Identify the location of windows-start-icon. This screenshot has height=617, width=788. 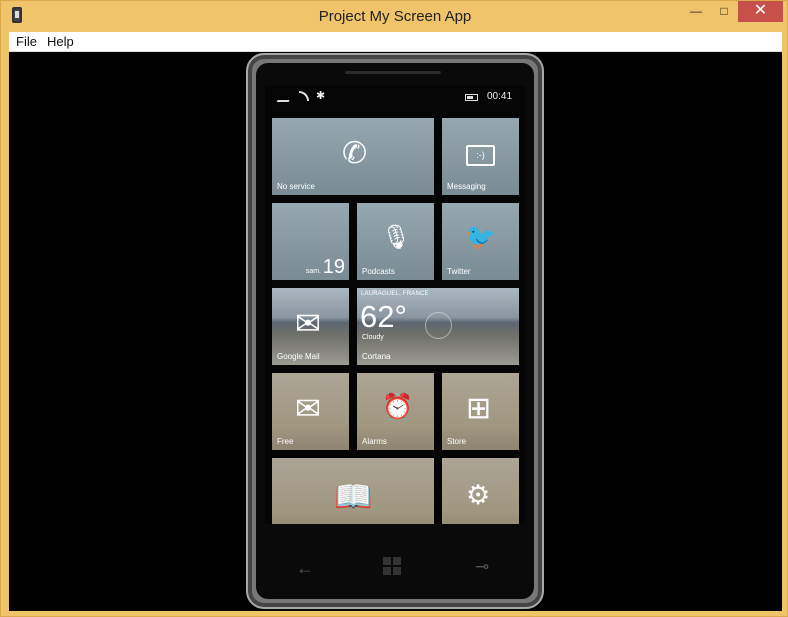
(392, 566).